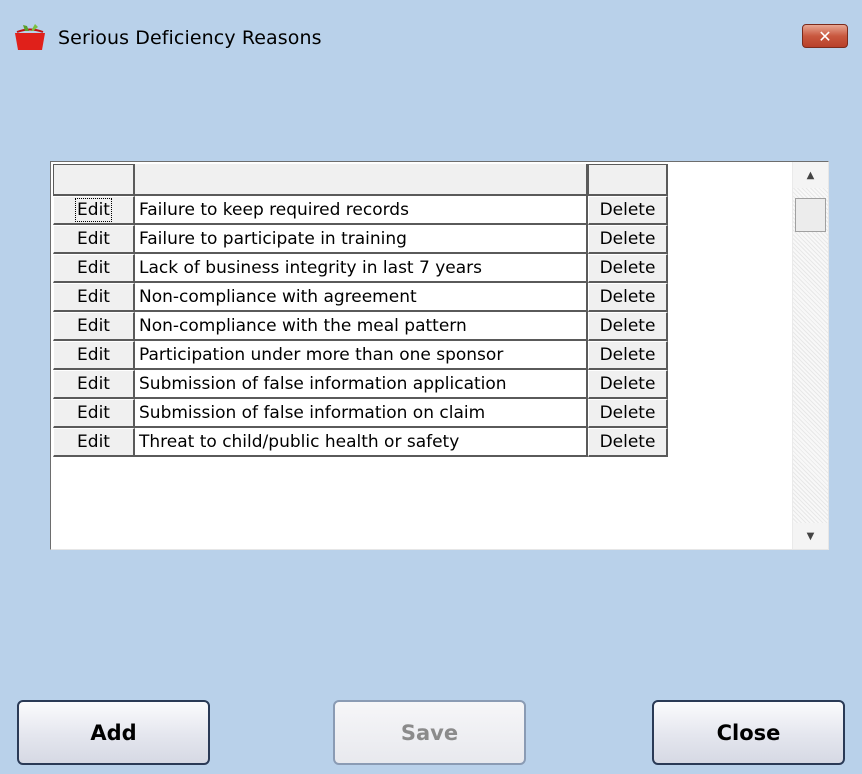  I want to click on reason-cell: Failure to keep required records, so click(361, 210).